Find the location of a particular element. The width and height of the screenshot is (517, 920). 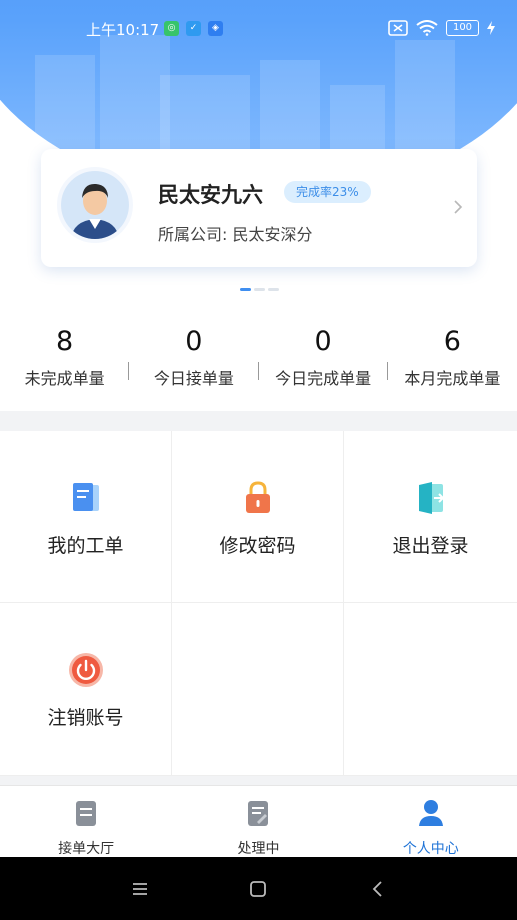

company-name: 所属公司: 民太安深分 is located at coordinates (235, 234).